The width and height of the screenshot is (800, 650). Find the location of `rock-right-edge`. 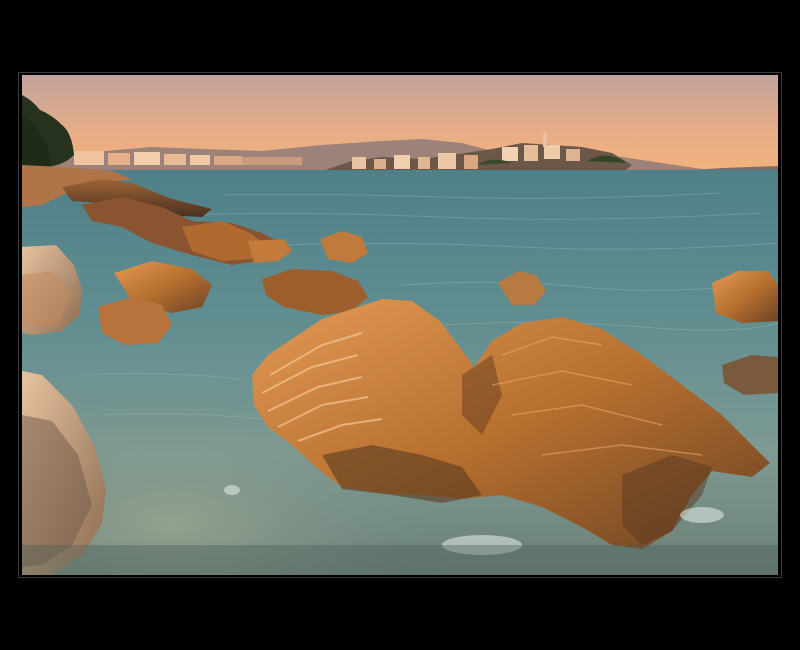

rock-right-edge is located at coordinates (745, 297).